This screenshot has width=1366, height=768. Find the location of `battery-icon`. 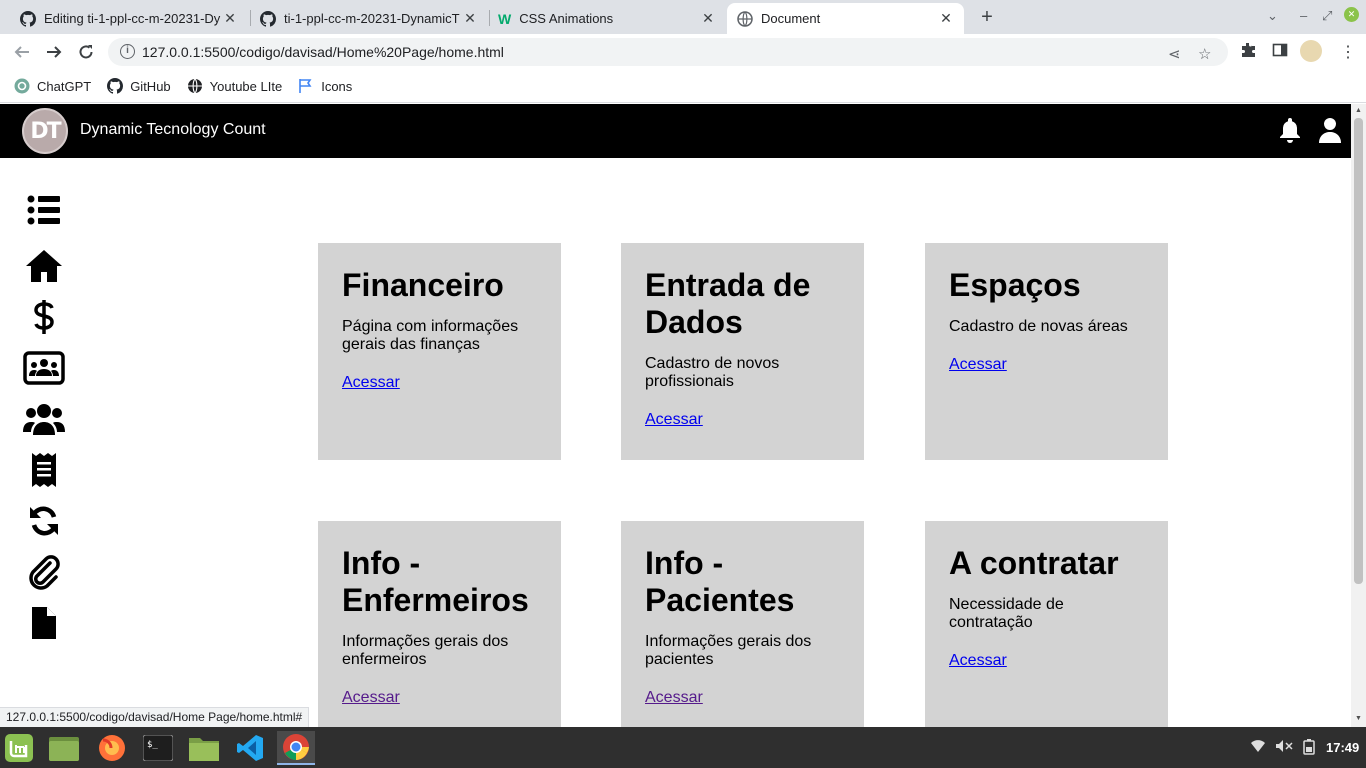

battery-icon is located at coordinates (1309, 748).